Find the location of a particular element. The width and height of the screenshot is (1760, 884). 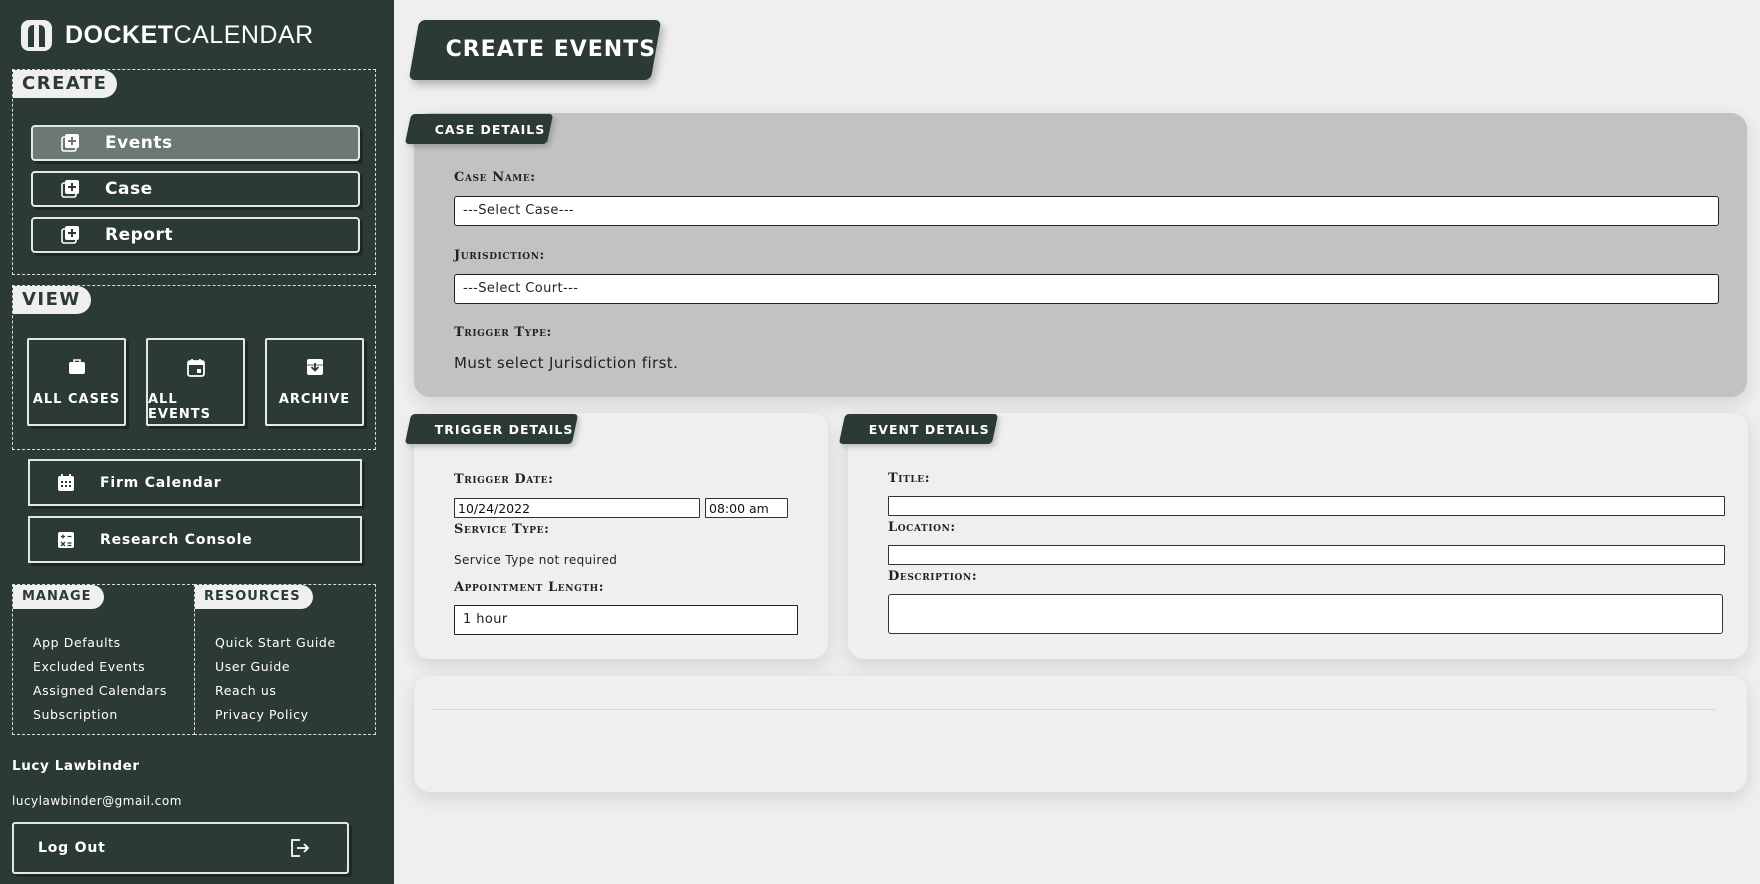

case-details-tab: CASE DETAILS is located at coordinates (479, 129).